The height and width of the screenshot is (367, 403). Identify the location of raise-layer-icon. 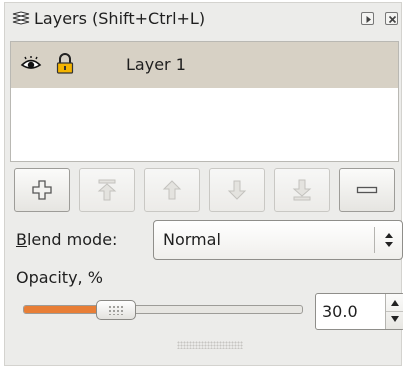
(172, 190).